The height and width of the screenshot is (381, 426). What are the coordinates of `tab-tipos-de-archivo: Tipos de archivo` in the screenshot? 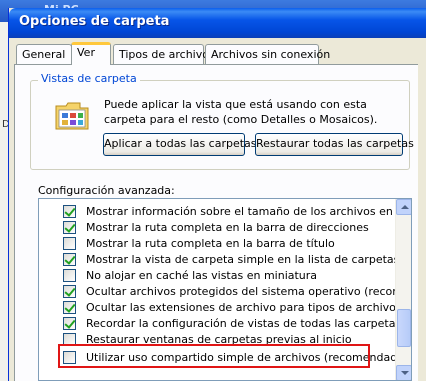 It's located at (161, 54).